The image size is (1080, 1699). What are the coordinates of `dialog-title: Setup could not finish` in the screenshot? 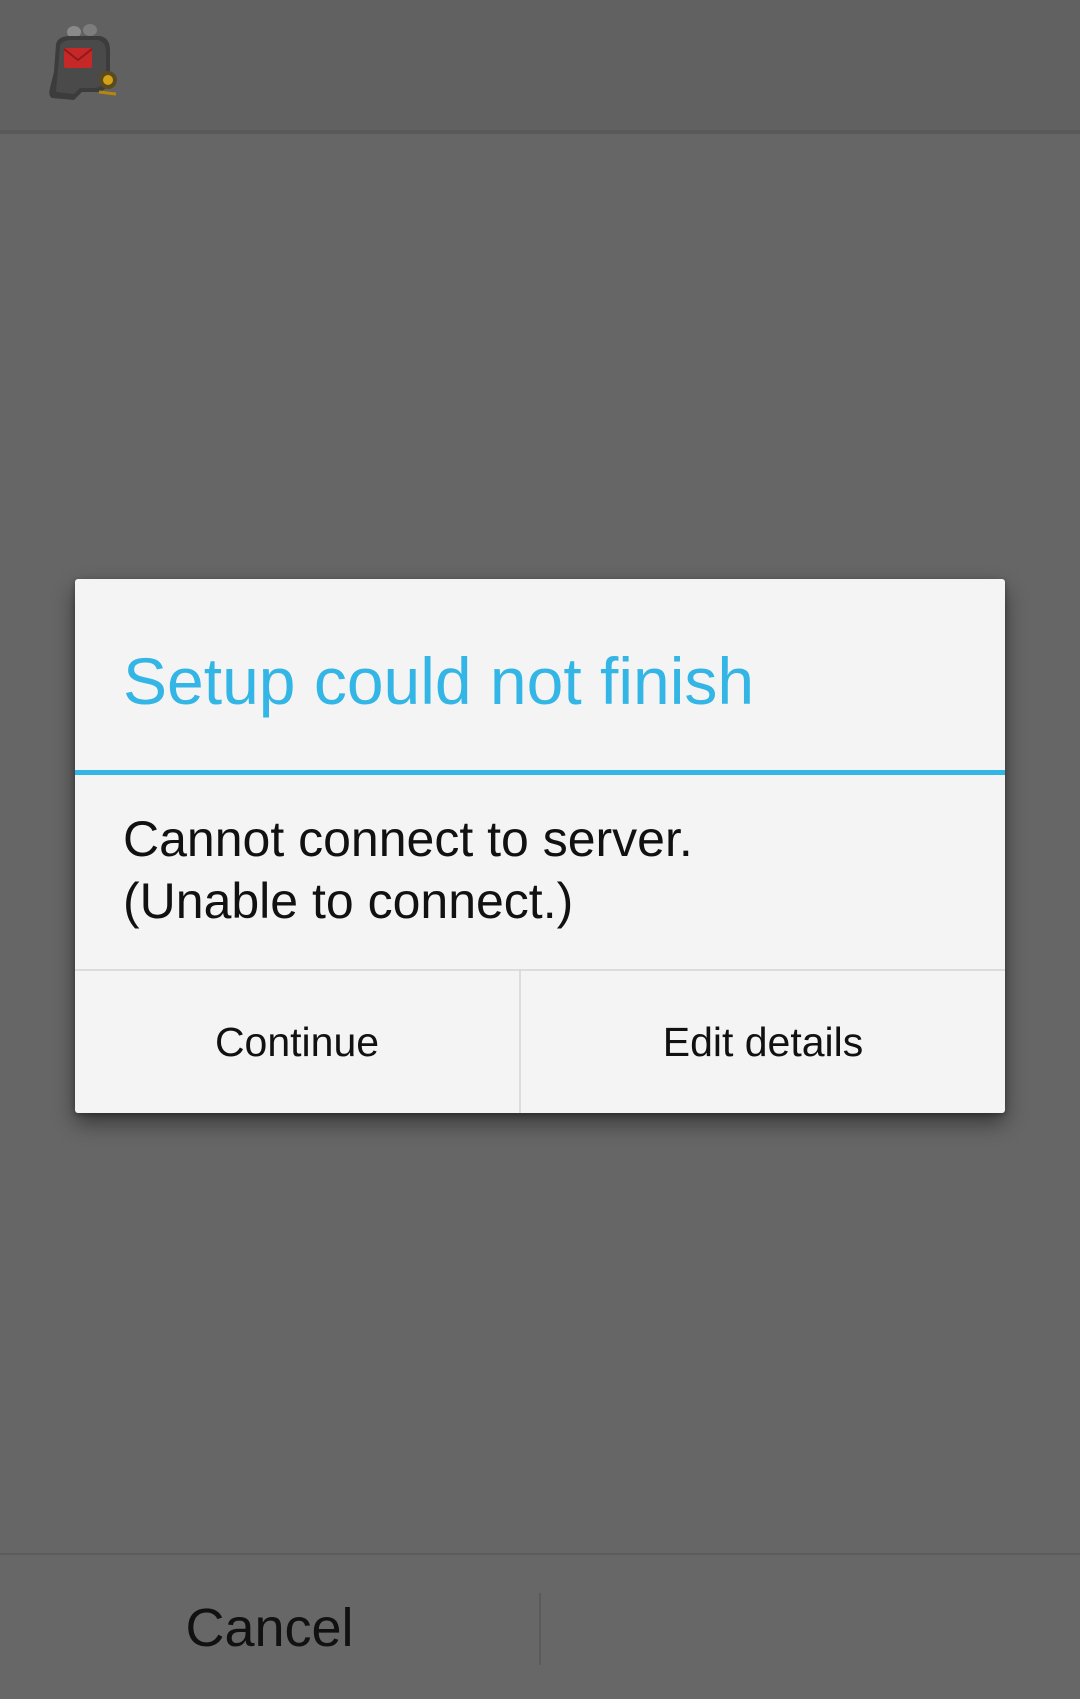 It's located at (439, 681).